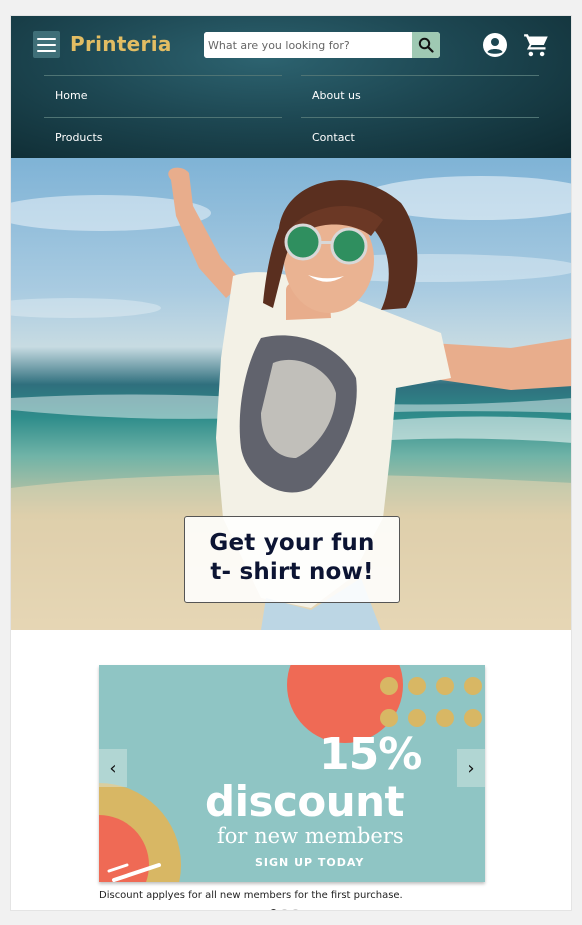  Describe the element at coordinates (370, 754) in the screenshot. I see `promo-percent: 15%` at that location.